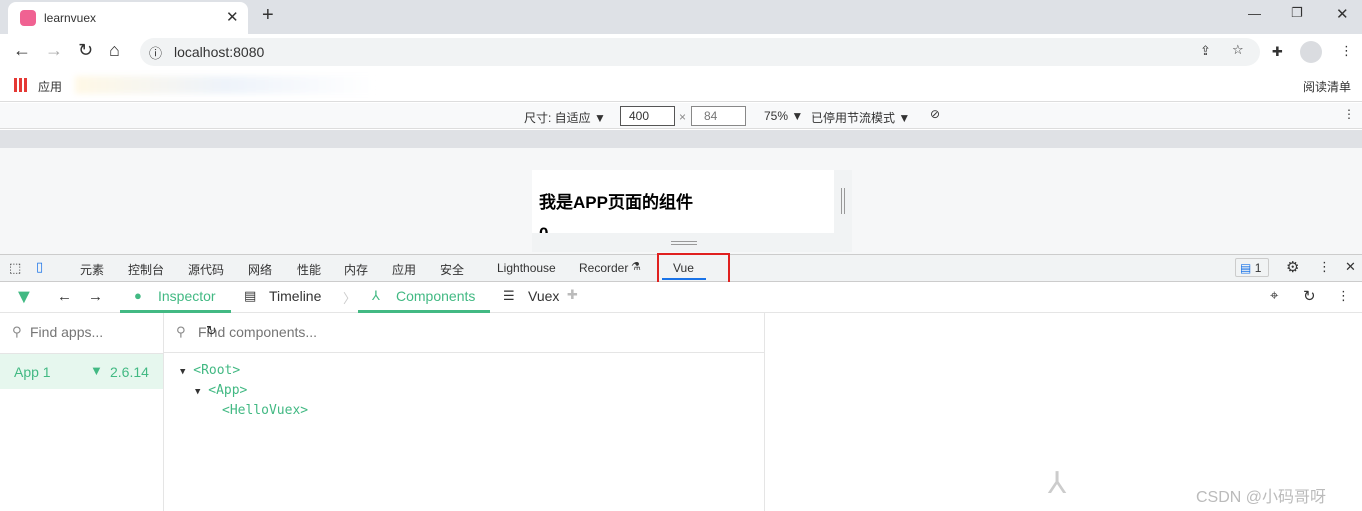 The height and width of the screenshot is (511, 1362). Describe the element at coordinates (50, 86) in the screenshot. I see `apps-label: 应用` at that location.